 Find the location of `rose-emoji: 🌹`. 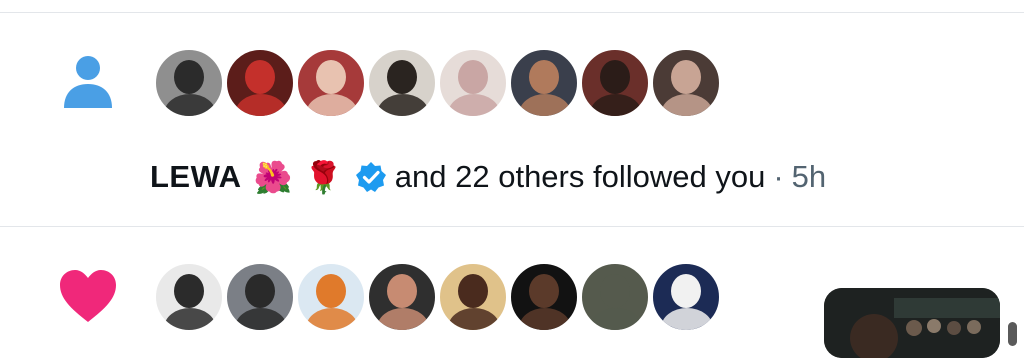

rose-emoji: 🌹 is located at coordinates (323, 177).